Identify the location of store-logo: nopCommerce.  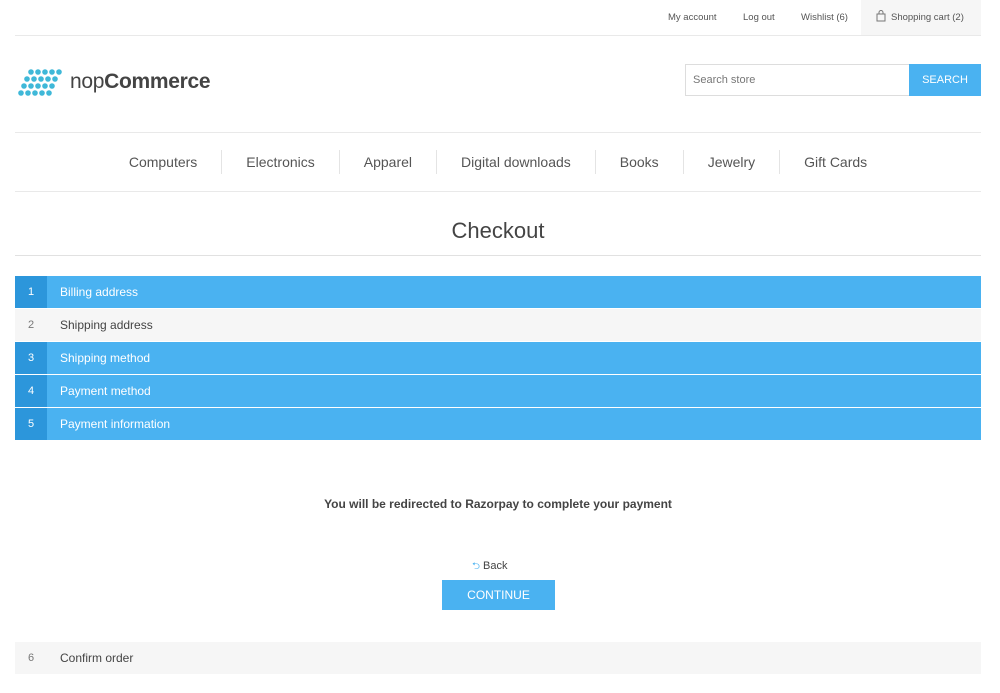
(118, 85).